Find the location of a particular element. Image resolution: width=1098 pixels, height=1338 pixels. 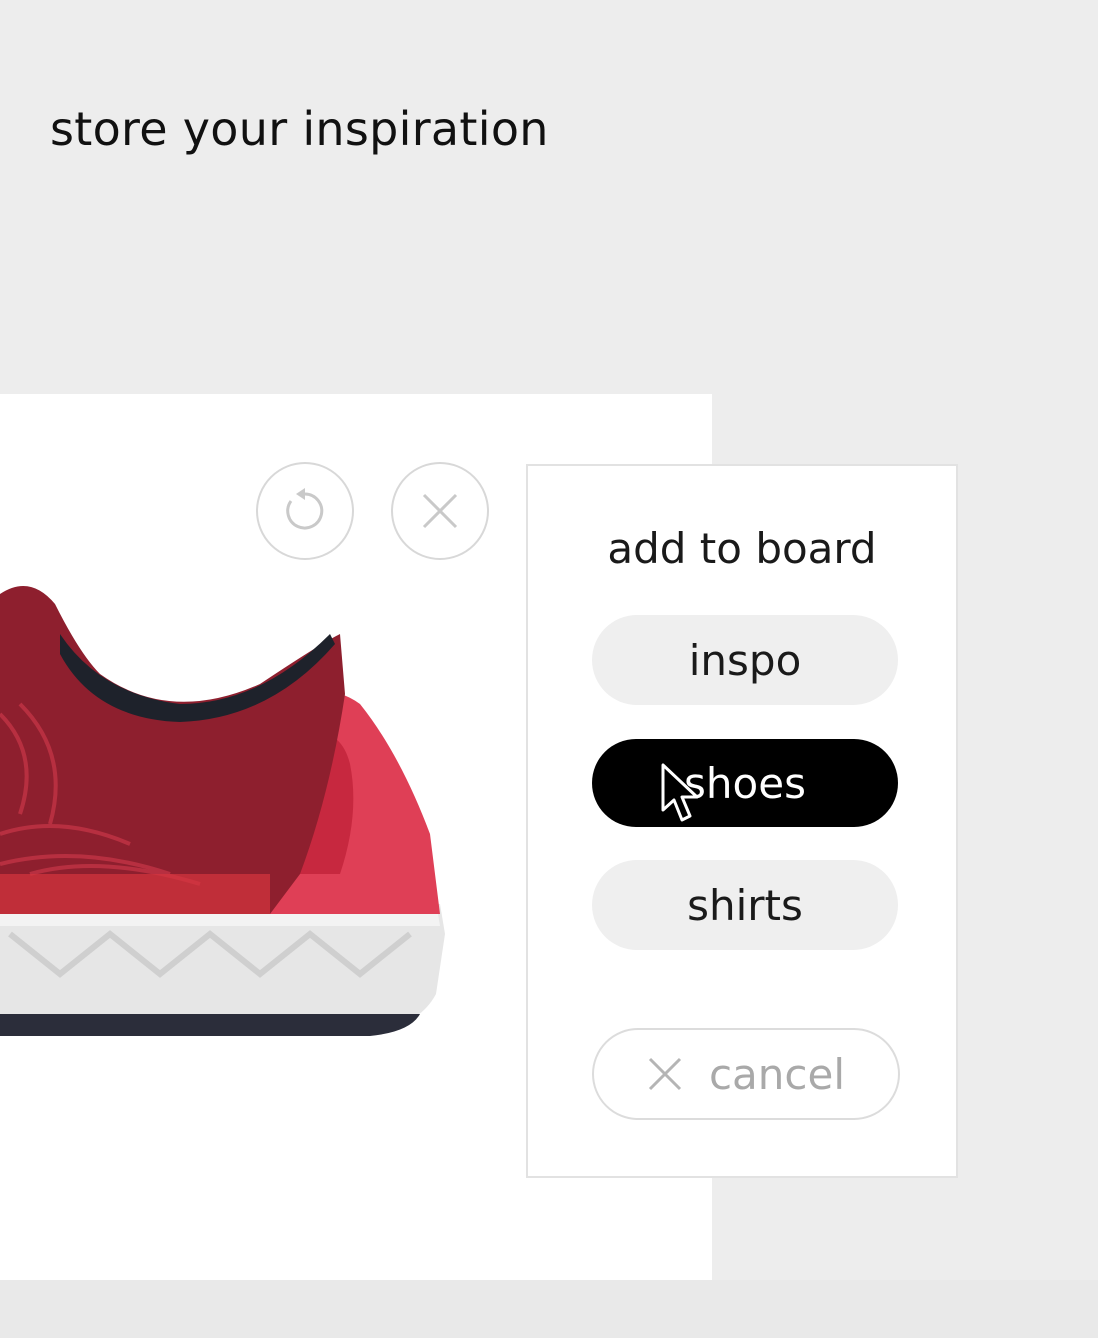

bottom-strip is located at coordinates (549, 1309).